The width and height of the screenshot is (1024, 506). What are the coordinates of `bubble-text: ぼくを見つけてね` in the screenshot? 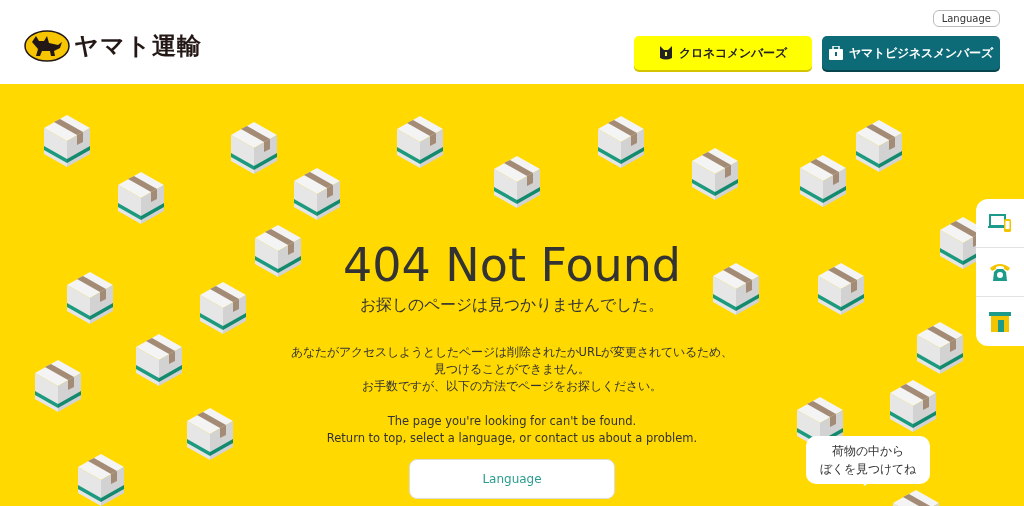 It's located at (868, 469).